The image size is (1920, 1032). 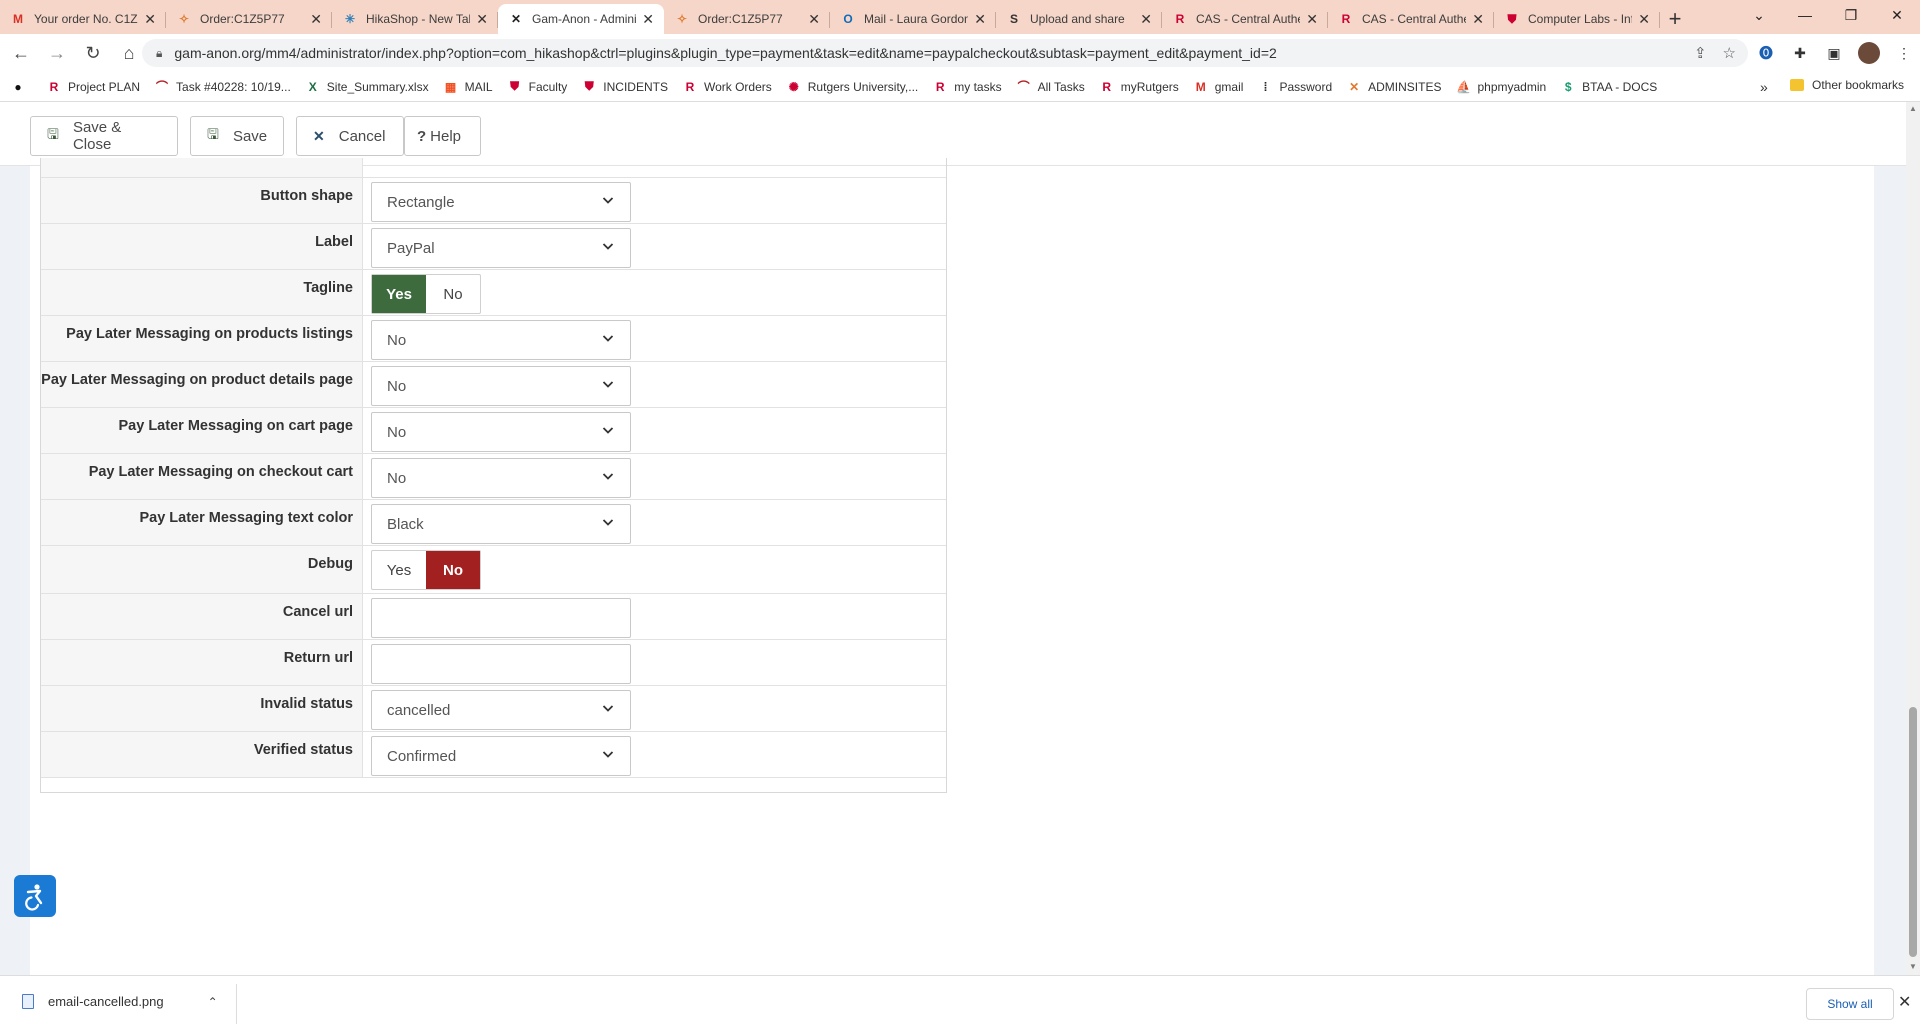 I want to click on forward-icon: →, so click(x=57, y=53).